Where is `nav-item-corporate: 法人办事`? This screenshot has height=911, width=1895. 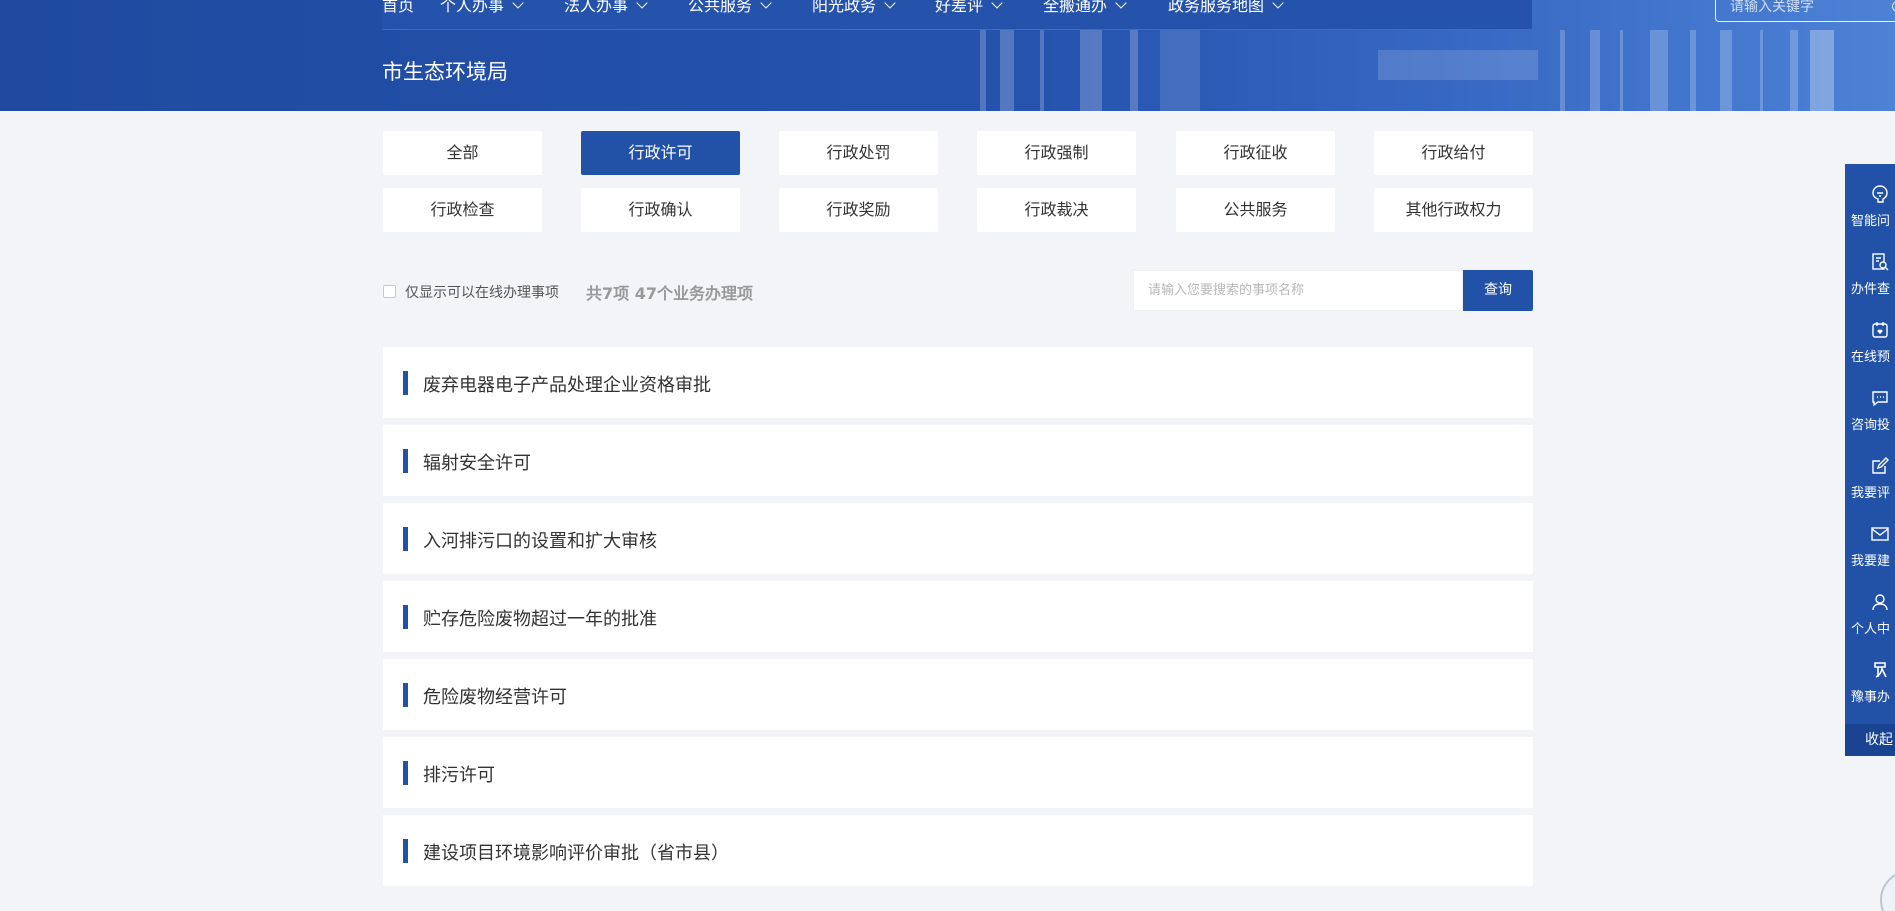 nav-item-corporate: 法人办事 is located at coordinates (606, 8).